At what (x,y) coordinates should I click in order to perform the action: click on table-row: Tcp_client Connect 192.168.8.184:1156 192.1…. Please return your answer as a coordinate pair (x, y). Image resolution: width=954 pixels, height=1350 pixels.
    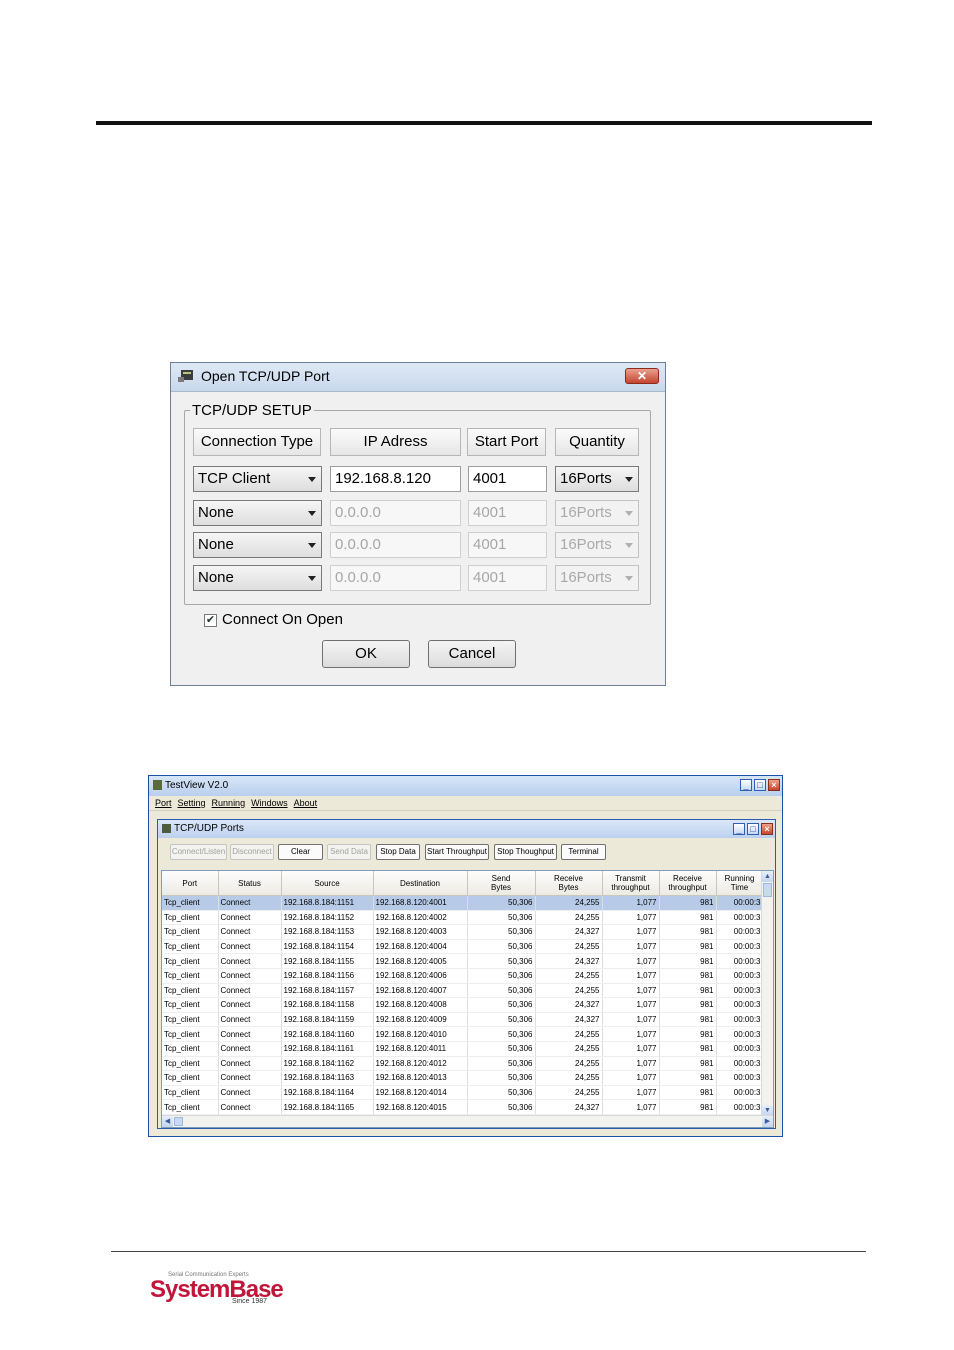
    Looking at the image, I should click on (463, 976).